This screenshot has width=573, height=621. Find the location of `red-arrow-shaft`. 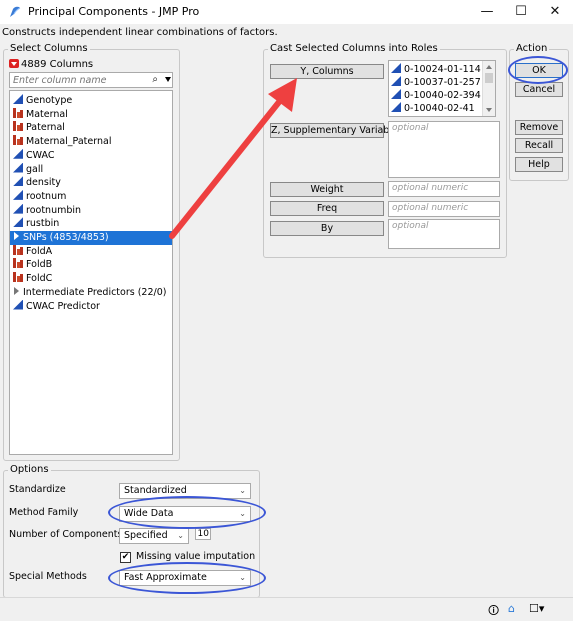

red-arrow-shaft is located at coordinates (229, 164).